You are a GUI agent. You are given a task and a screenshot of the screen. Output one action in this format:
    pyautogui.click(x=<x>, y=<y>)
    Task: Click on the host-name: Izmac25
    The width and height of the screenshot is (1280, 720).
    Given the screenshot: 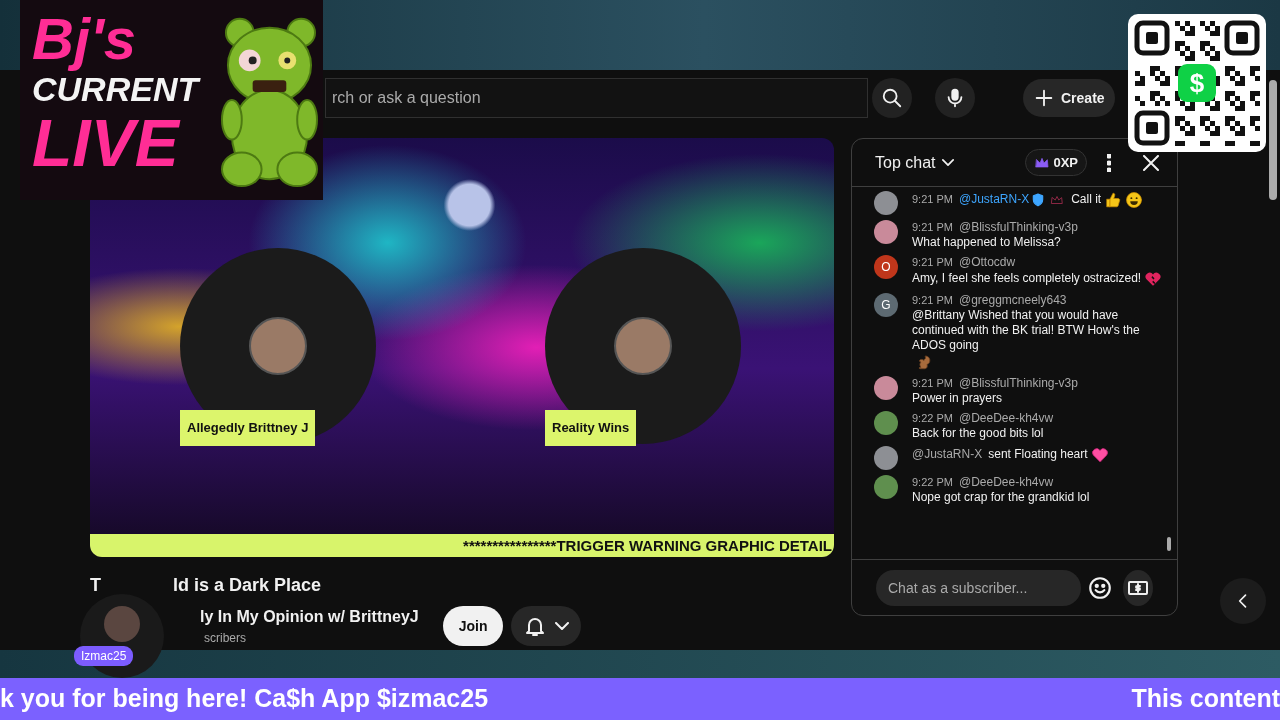 What is the action you would take?
    pyautogui.click(x=104, y=656)
    